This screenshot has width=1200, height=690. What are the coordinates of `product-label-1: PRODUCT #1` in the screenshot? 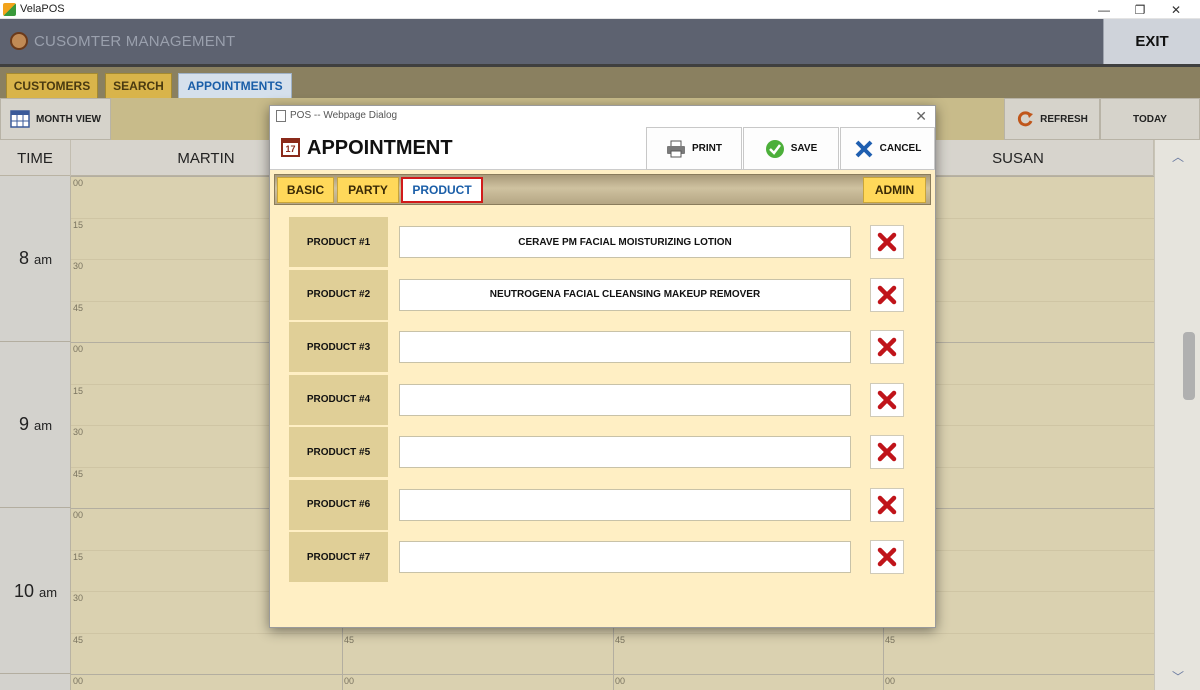 It's located at (338, 242).